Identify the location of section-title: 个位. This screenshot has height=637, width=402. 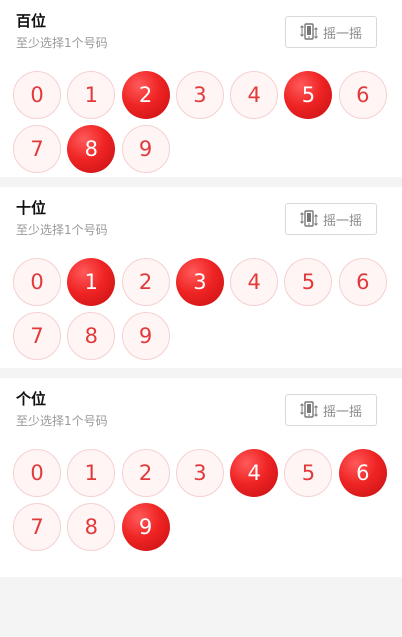
(31, 399).